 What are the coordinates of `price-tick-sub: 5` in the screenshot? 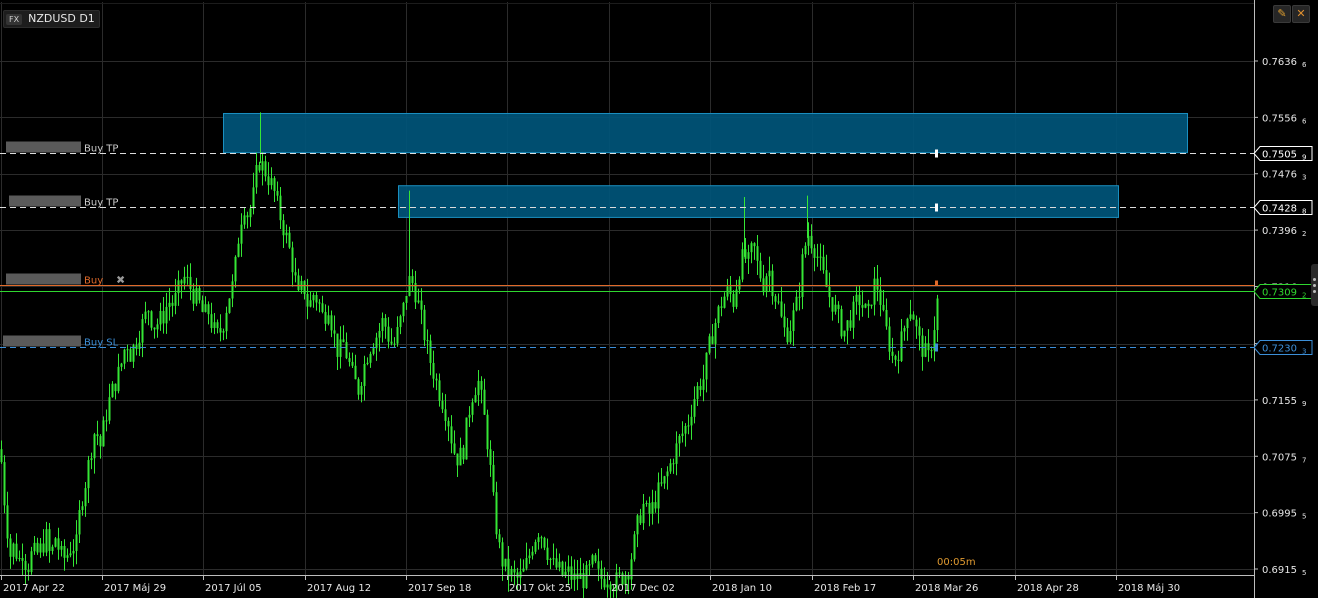 It's located at (1304, 573).